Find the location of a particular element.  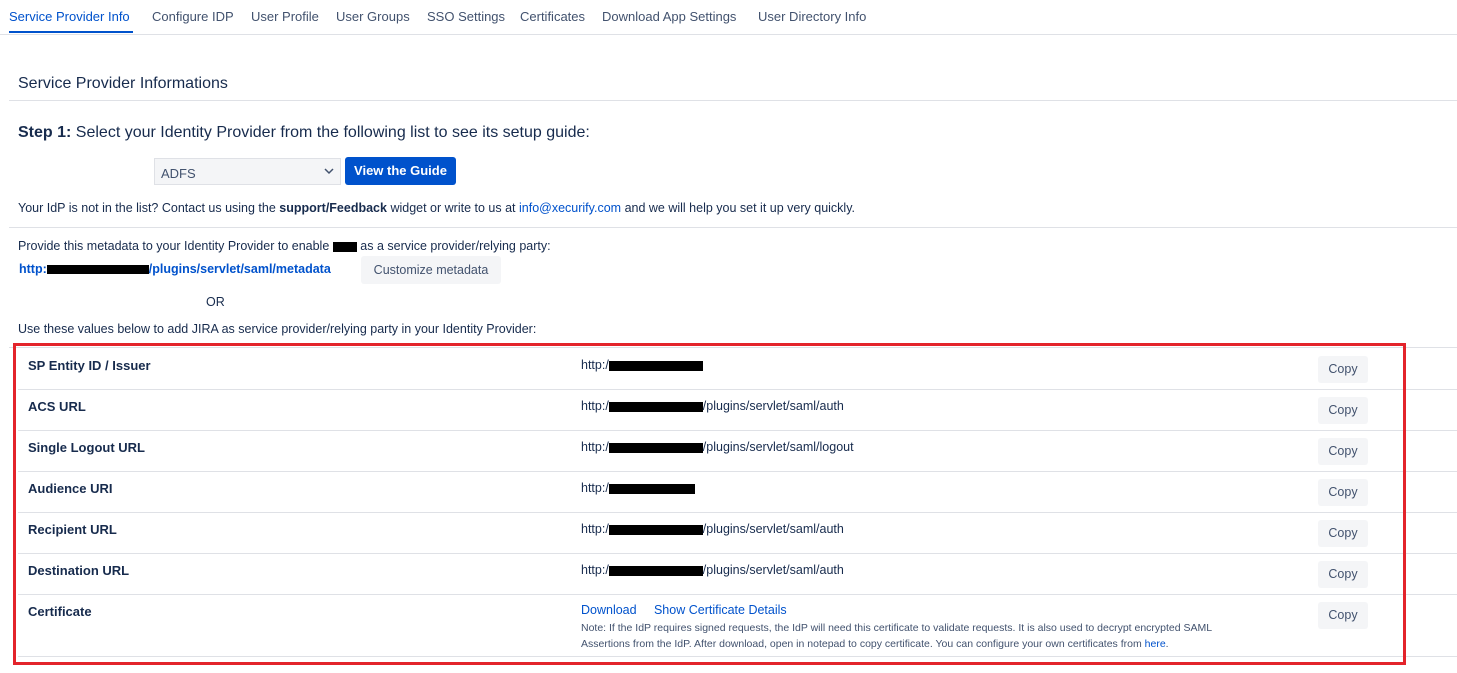

metadata-url-link: http: /plugins/servlet/saml/metadata is located at coordinates (175, 269).